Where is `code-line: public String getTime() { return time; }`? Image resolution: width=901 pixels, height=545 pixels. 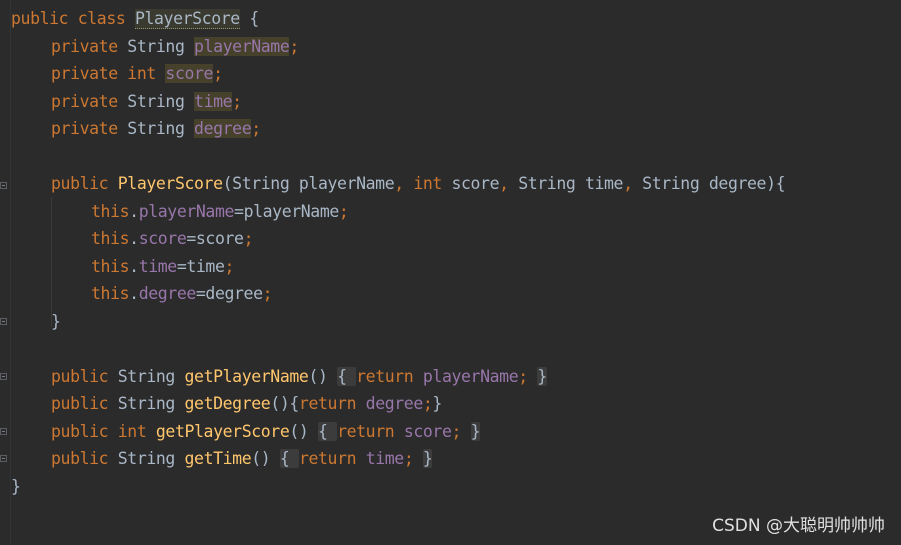
code-line: public String getTime() { return time; } is located at coordinates (222, 459).